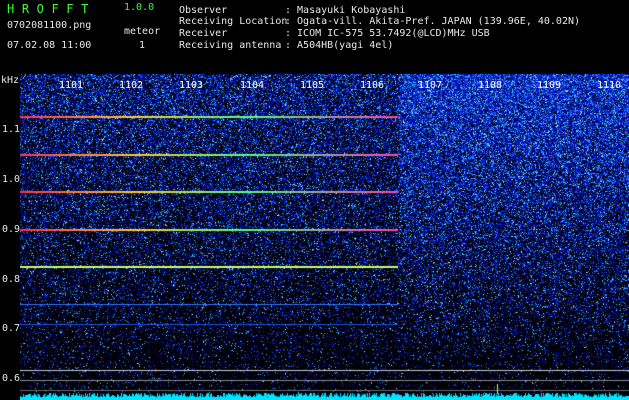  Describe the element at coordinates (11, 279) in the screenshot. I see `y-tick-label: 0.8` at that location.